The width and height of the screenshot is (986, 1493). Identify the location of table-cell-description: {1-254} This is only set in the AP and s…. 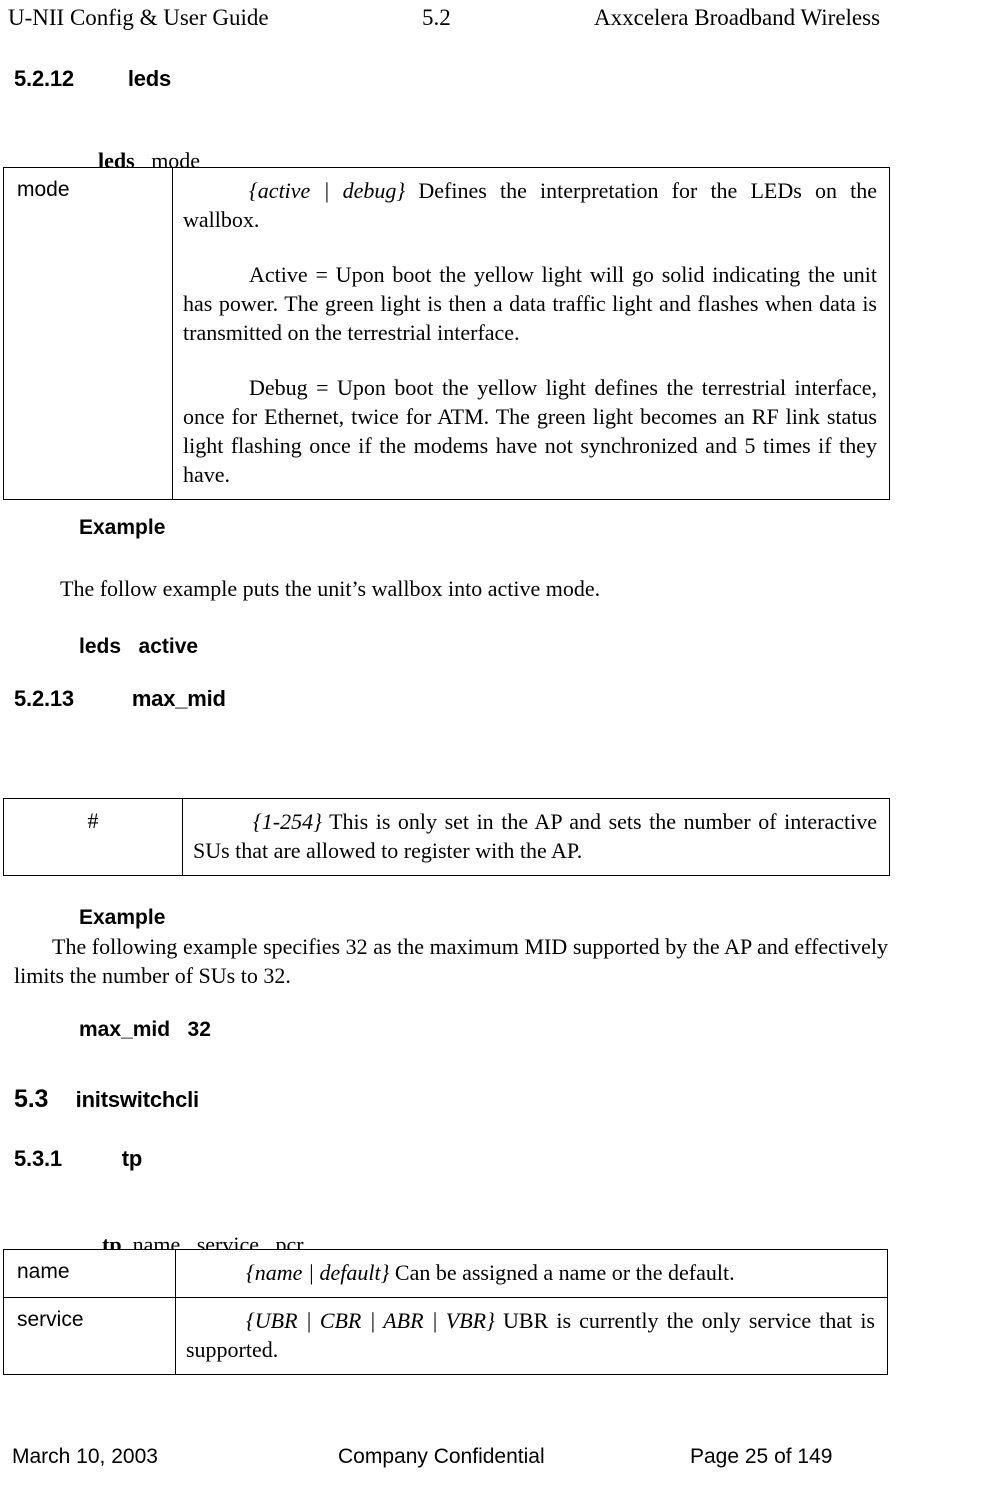
(536, 837).